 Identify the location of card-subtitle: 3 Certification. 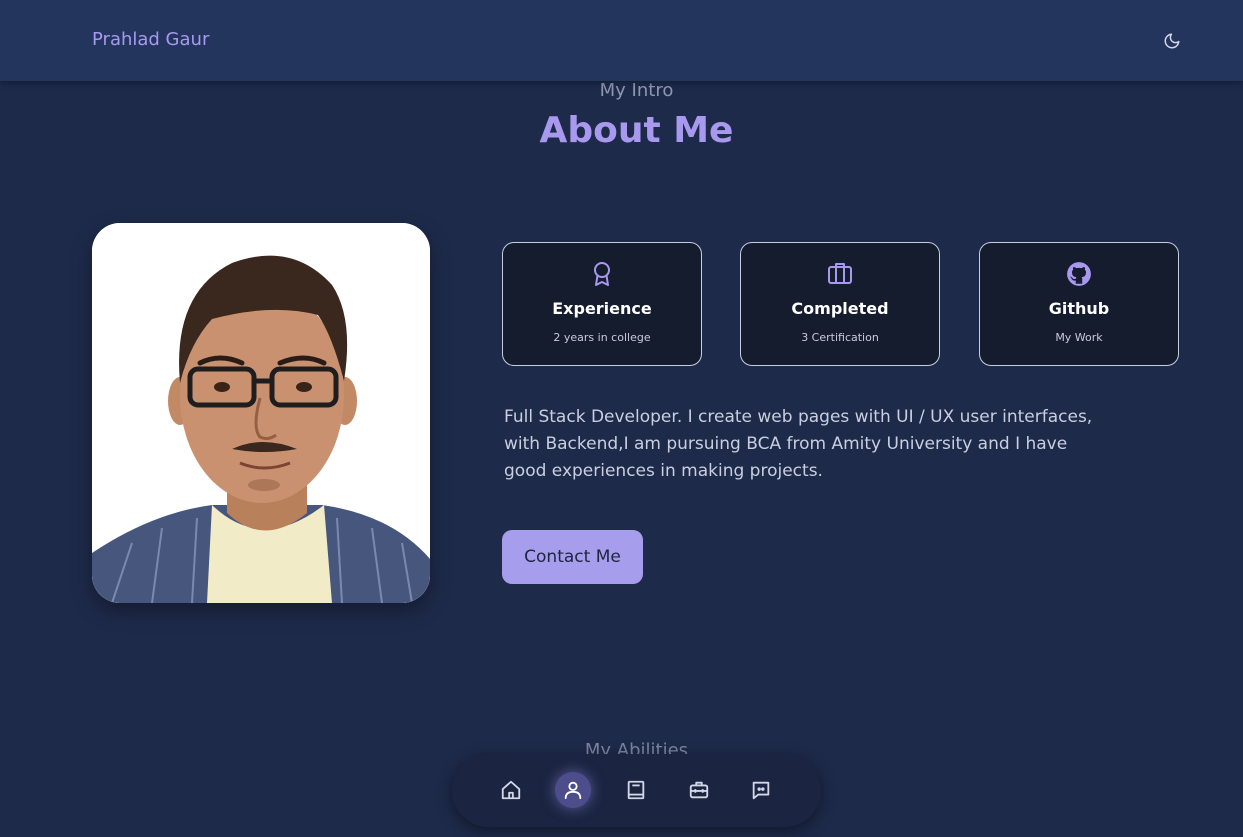
(840, 337).